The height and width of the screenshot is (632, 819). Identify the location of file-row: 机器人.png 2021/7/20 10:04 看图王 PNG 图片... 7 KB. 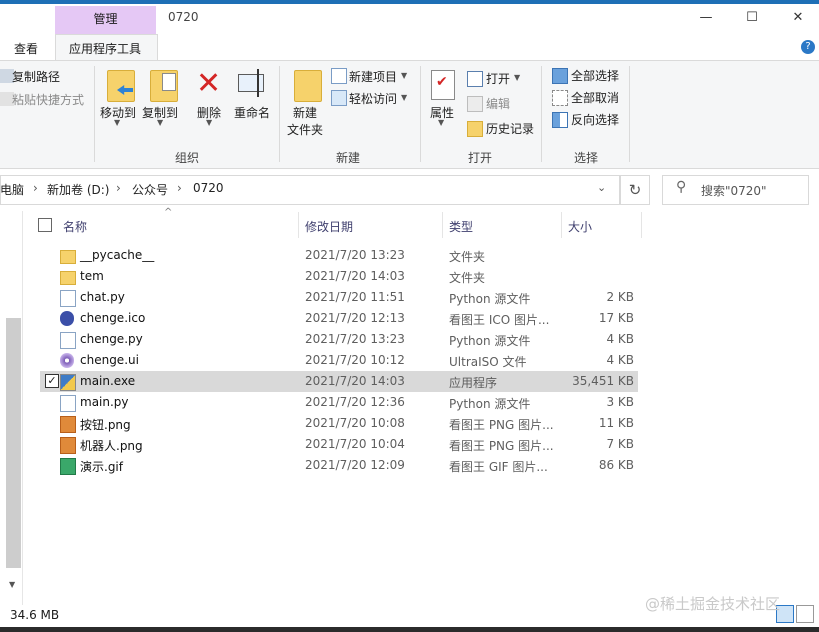
(339, 444).